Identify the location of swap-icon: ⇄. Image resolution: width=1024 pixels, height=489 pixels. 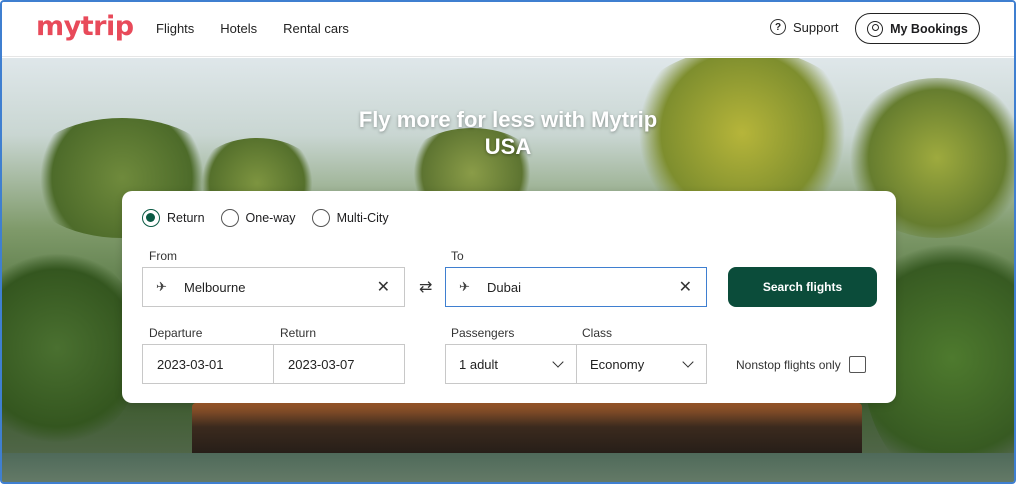
(425, 287).